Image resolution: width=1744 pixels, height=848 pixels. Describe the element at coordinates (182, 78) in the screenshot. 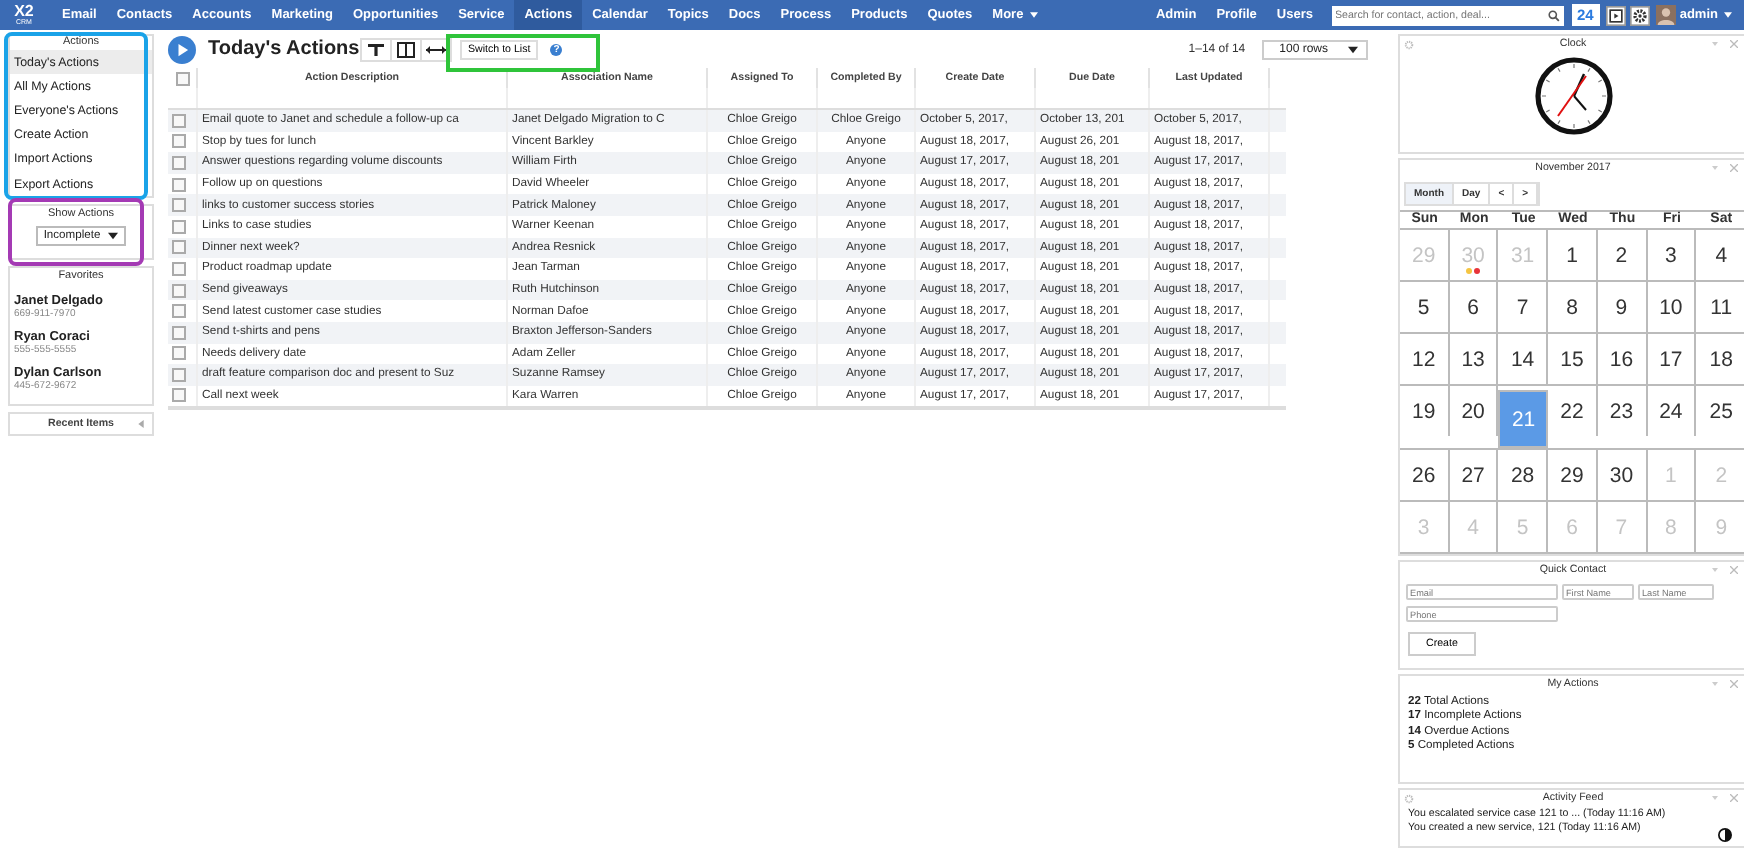

I see `select-all-checkbox` at that location.